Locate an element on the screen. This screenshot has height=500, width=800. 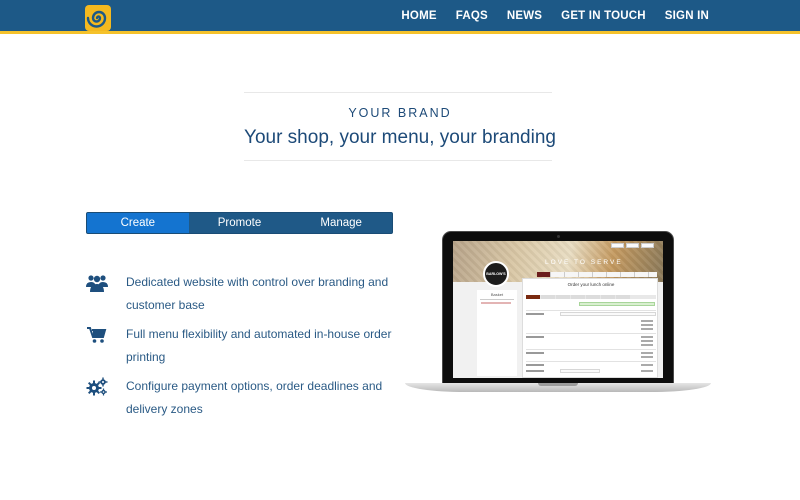
cart-icon is located at coordinates (97, 335).